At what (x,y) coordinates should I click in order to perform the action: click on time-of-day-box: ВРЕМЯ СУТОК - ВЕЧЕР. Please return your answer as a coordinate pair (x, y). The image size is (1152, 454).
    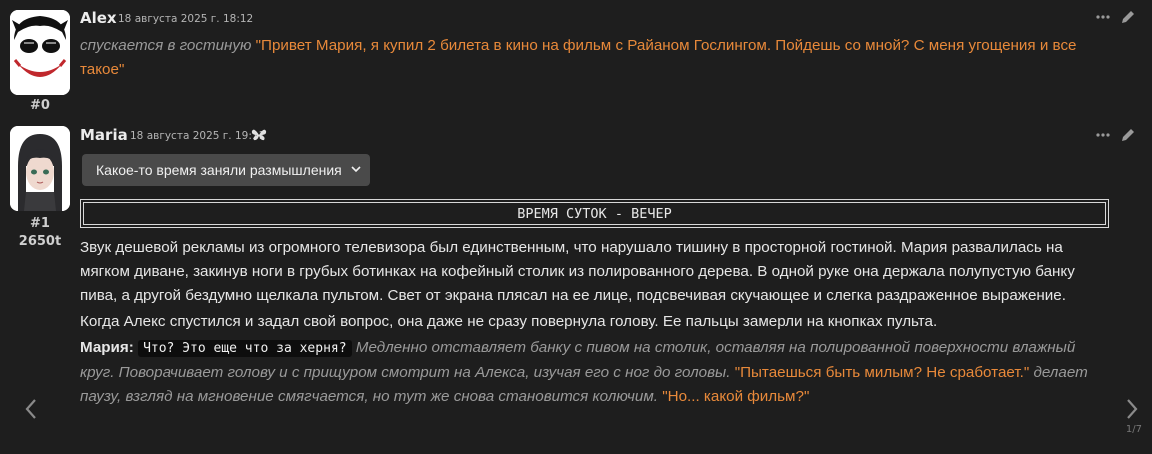
    Looking at the image, I should click on (594, 213).